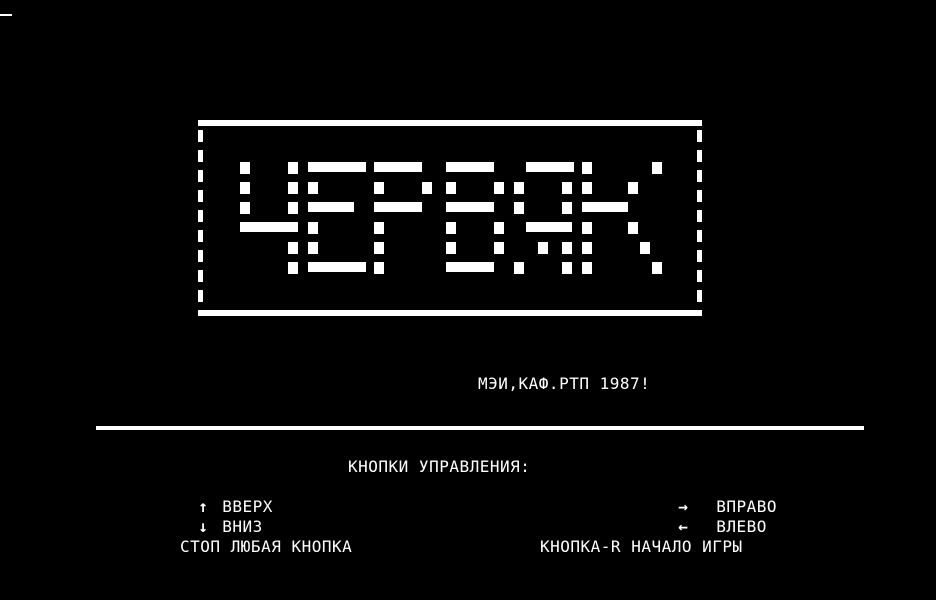  I want to click on arrow-down-icon: ↓, so click(203, 526).